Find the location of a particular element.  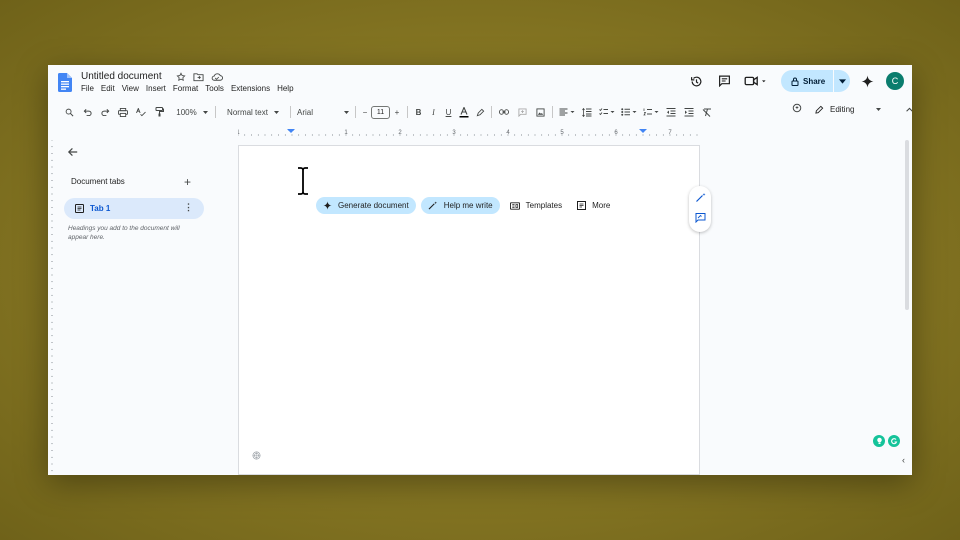

generate-document-button: Generate document is located at coordinates (366, 205).